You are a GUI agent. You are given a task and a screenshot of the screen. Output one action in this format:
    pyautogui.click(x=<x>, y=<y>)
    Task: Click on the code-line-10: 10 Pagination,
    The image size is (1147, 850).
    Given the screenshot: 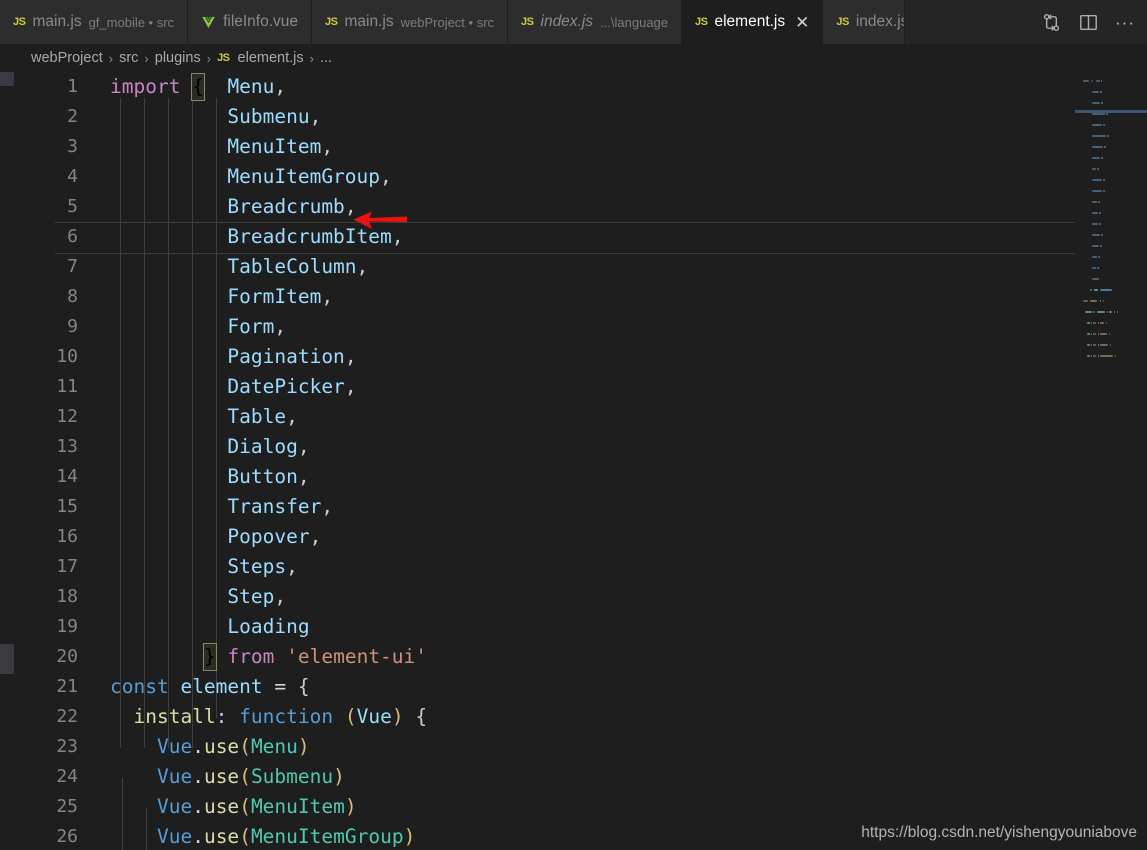 What is the action you would take?
    pyautogui.click(x=537, y=357)
    